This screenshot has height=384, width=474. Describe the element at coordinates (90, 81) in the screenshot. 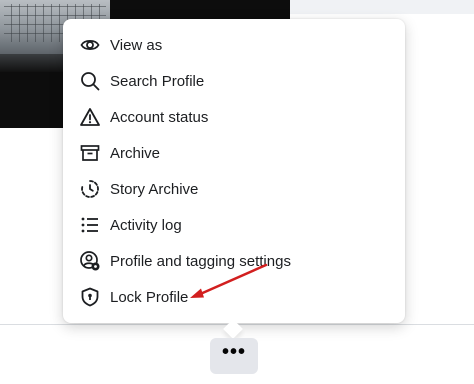

I see `search-icon` at that location.